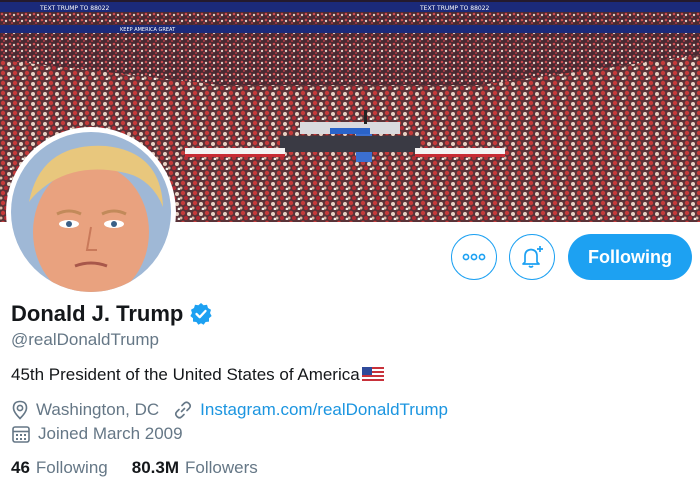 This screenshot has height=490, width=700. What do you see at coordinates (71, 467) in the screenshot?
I see `following-label: Following` at bounding box center [71, 467].